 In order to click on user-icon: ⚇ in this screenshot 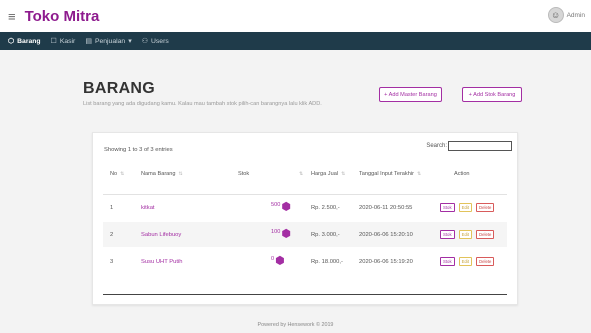, I will do `click(144, 41)`.